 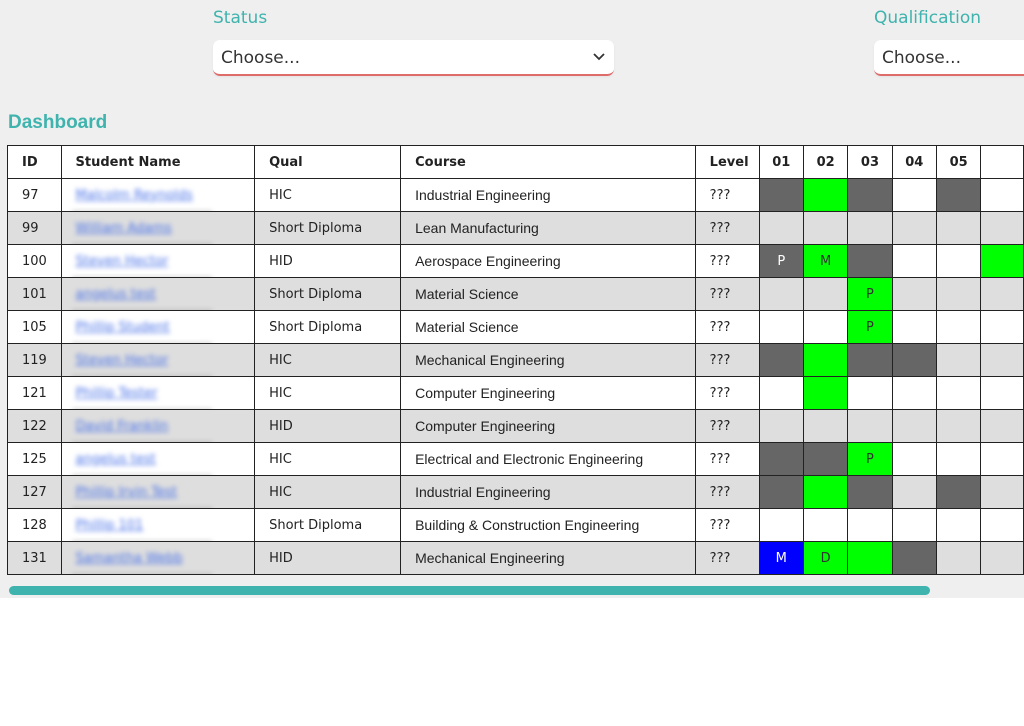 What do you see at coordinates (548, 162) in the screenshot?
I see `column-header-course: Course` at bounding box center [548, 162].